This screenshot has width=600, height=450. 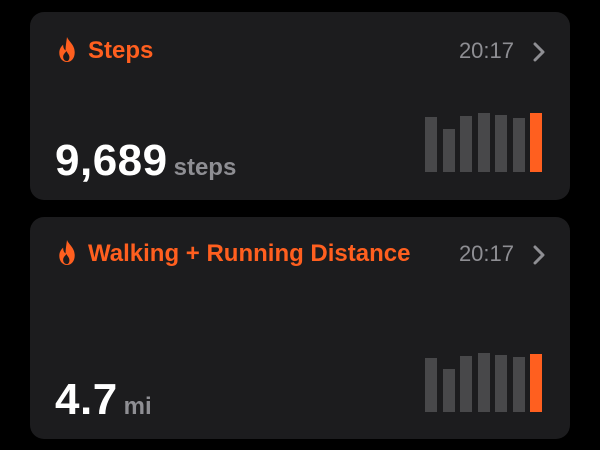 I want to click on steps-time: 20:17, so click(x=486, y=50).